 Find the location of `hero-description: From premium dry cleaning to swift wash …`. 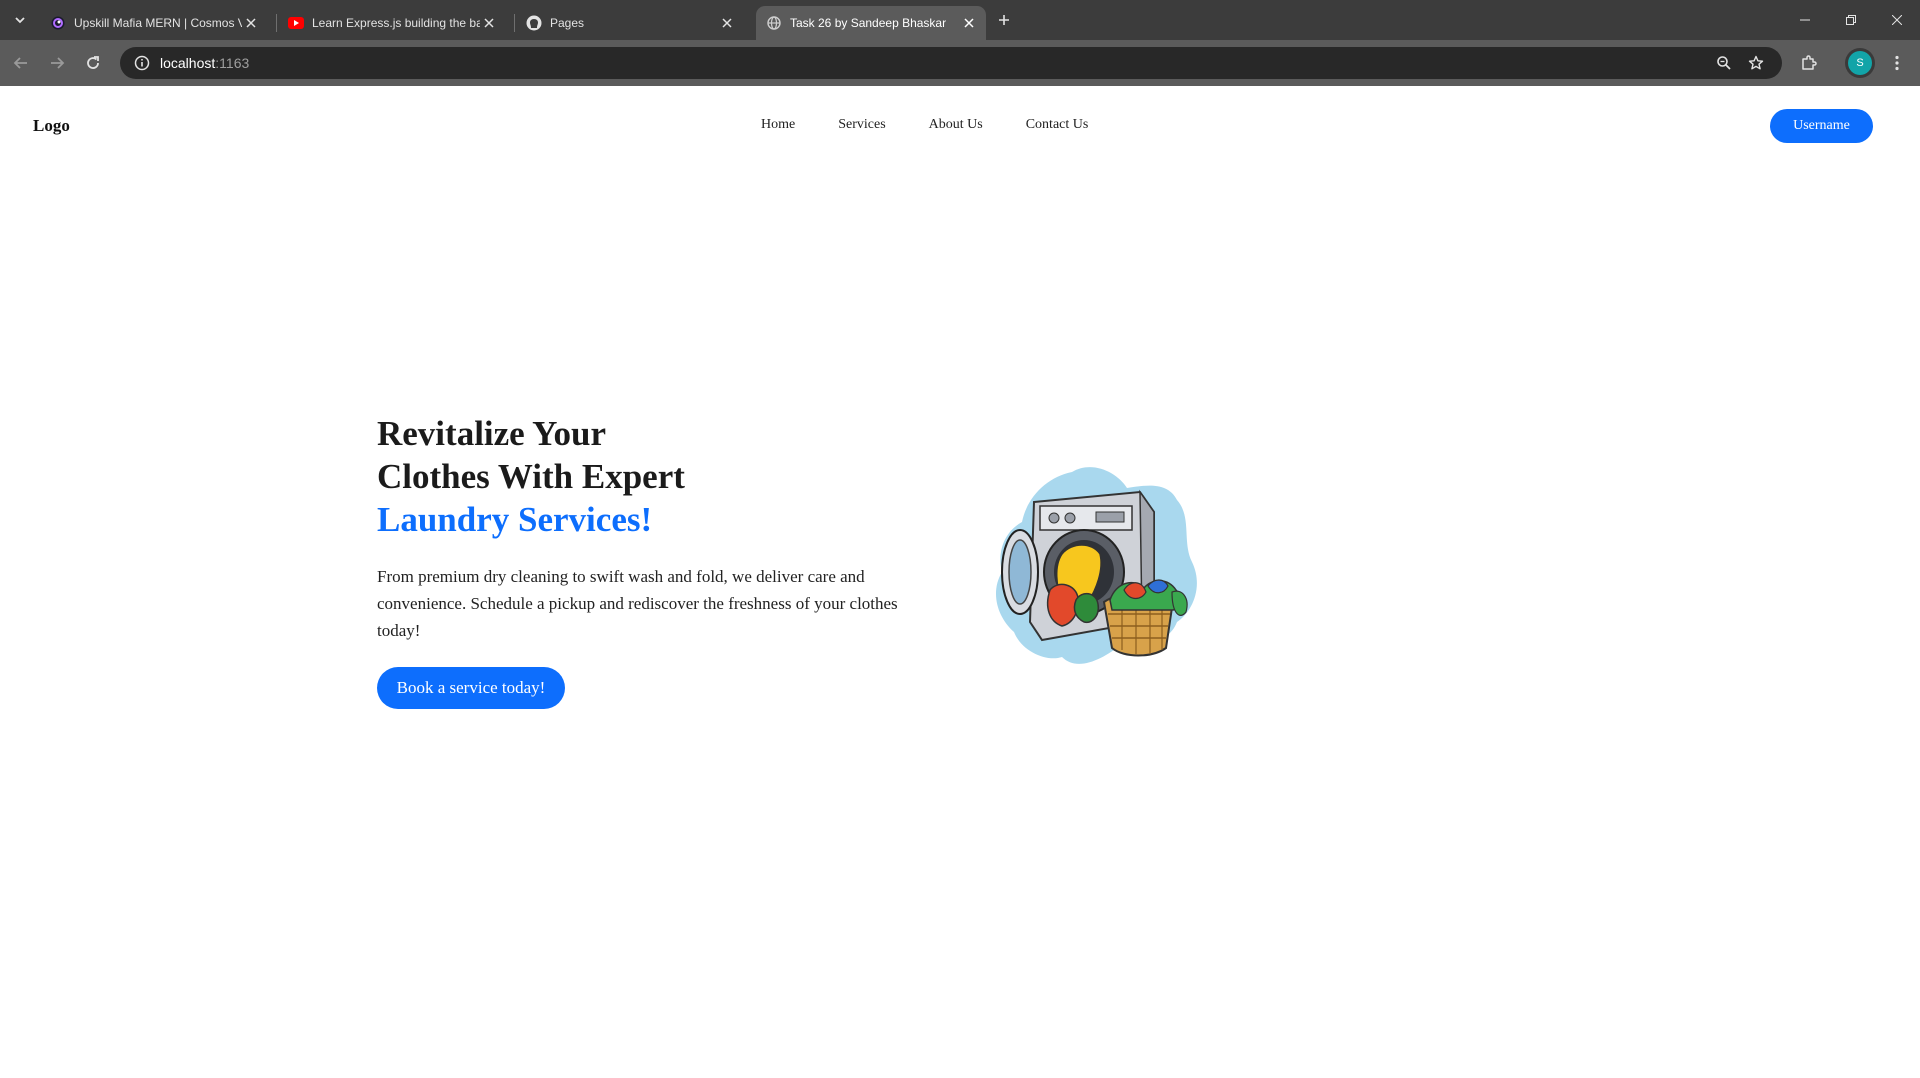

hero-description: From premium dry cleaning to swift wash … is located at coordinates (637, 603).